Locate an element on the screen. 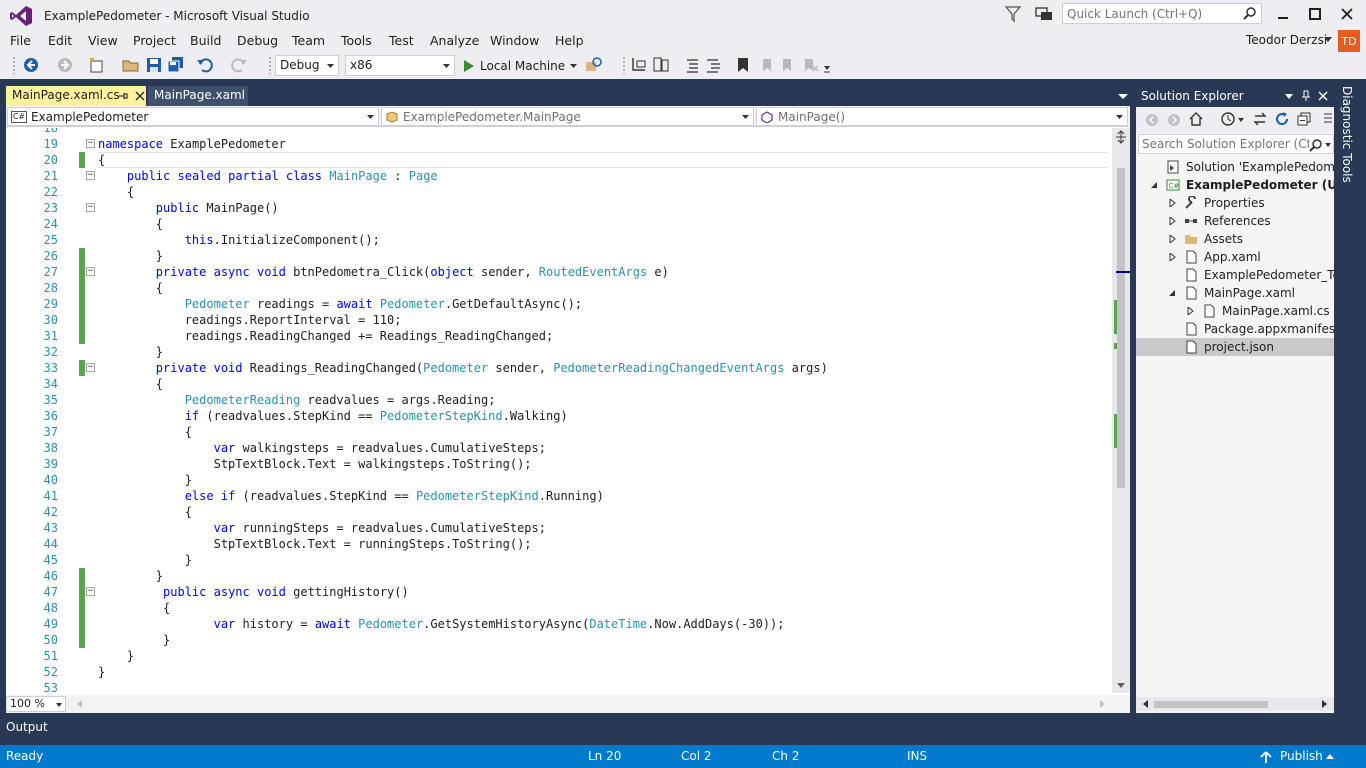 Image resolution: width=1366 pixels, height=768 pixels. collapse-all-icon is located at coordinates (1304, 119).